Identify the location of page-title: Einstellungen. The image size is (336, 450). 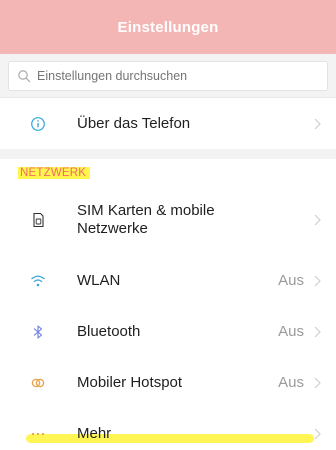
(168, 27).